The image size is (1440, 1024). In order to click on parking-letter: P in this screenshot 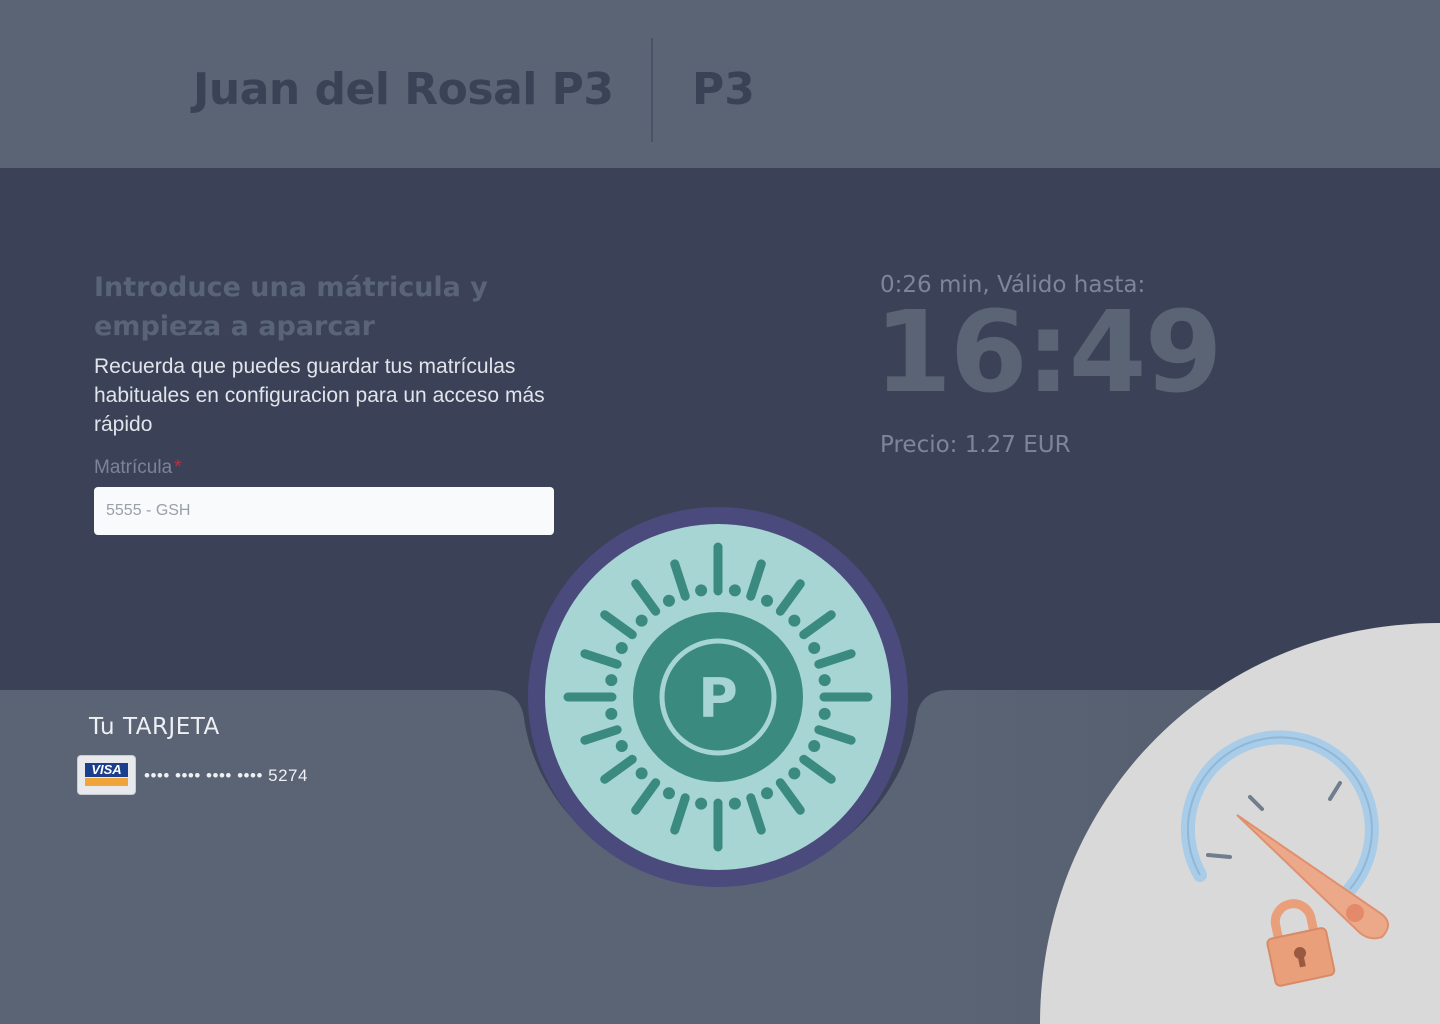, I will do `click(718, 698)`.